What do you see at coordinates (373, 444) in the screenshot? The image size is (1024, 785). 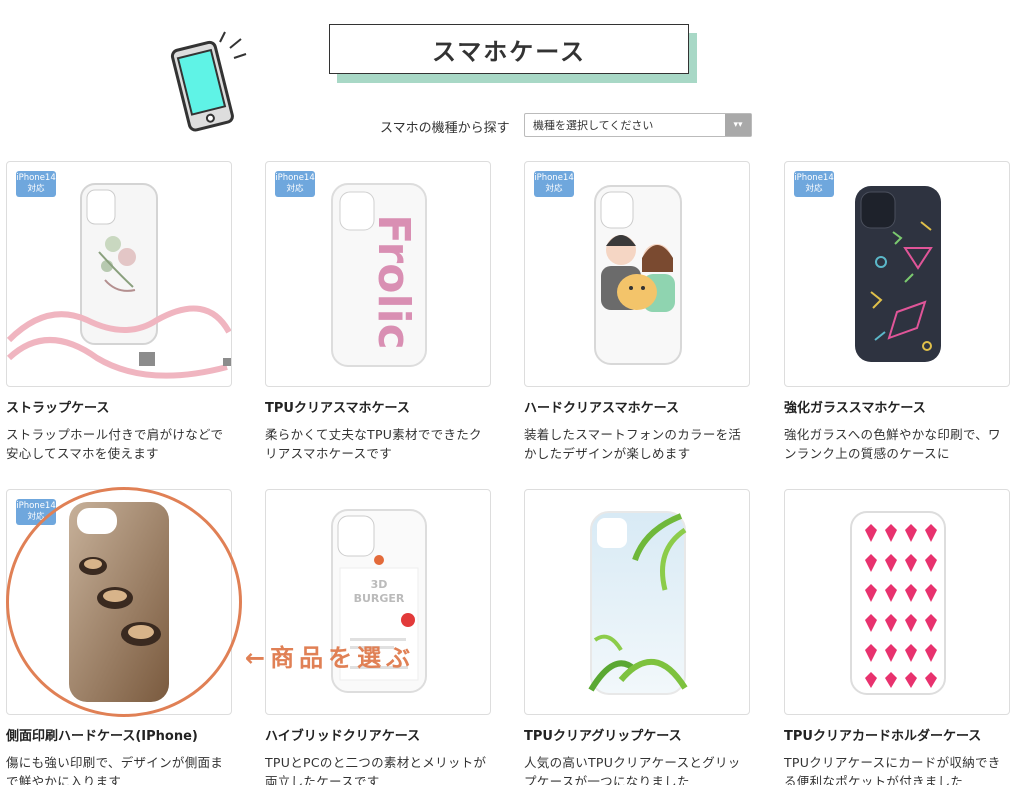 I see `product-description: 柔らかくて丈夫なTPU素材でできたクリアスマホケースです` at bounding box center [373, 444].